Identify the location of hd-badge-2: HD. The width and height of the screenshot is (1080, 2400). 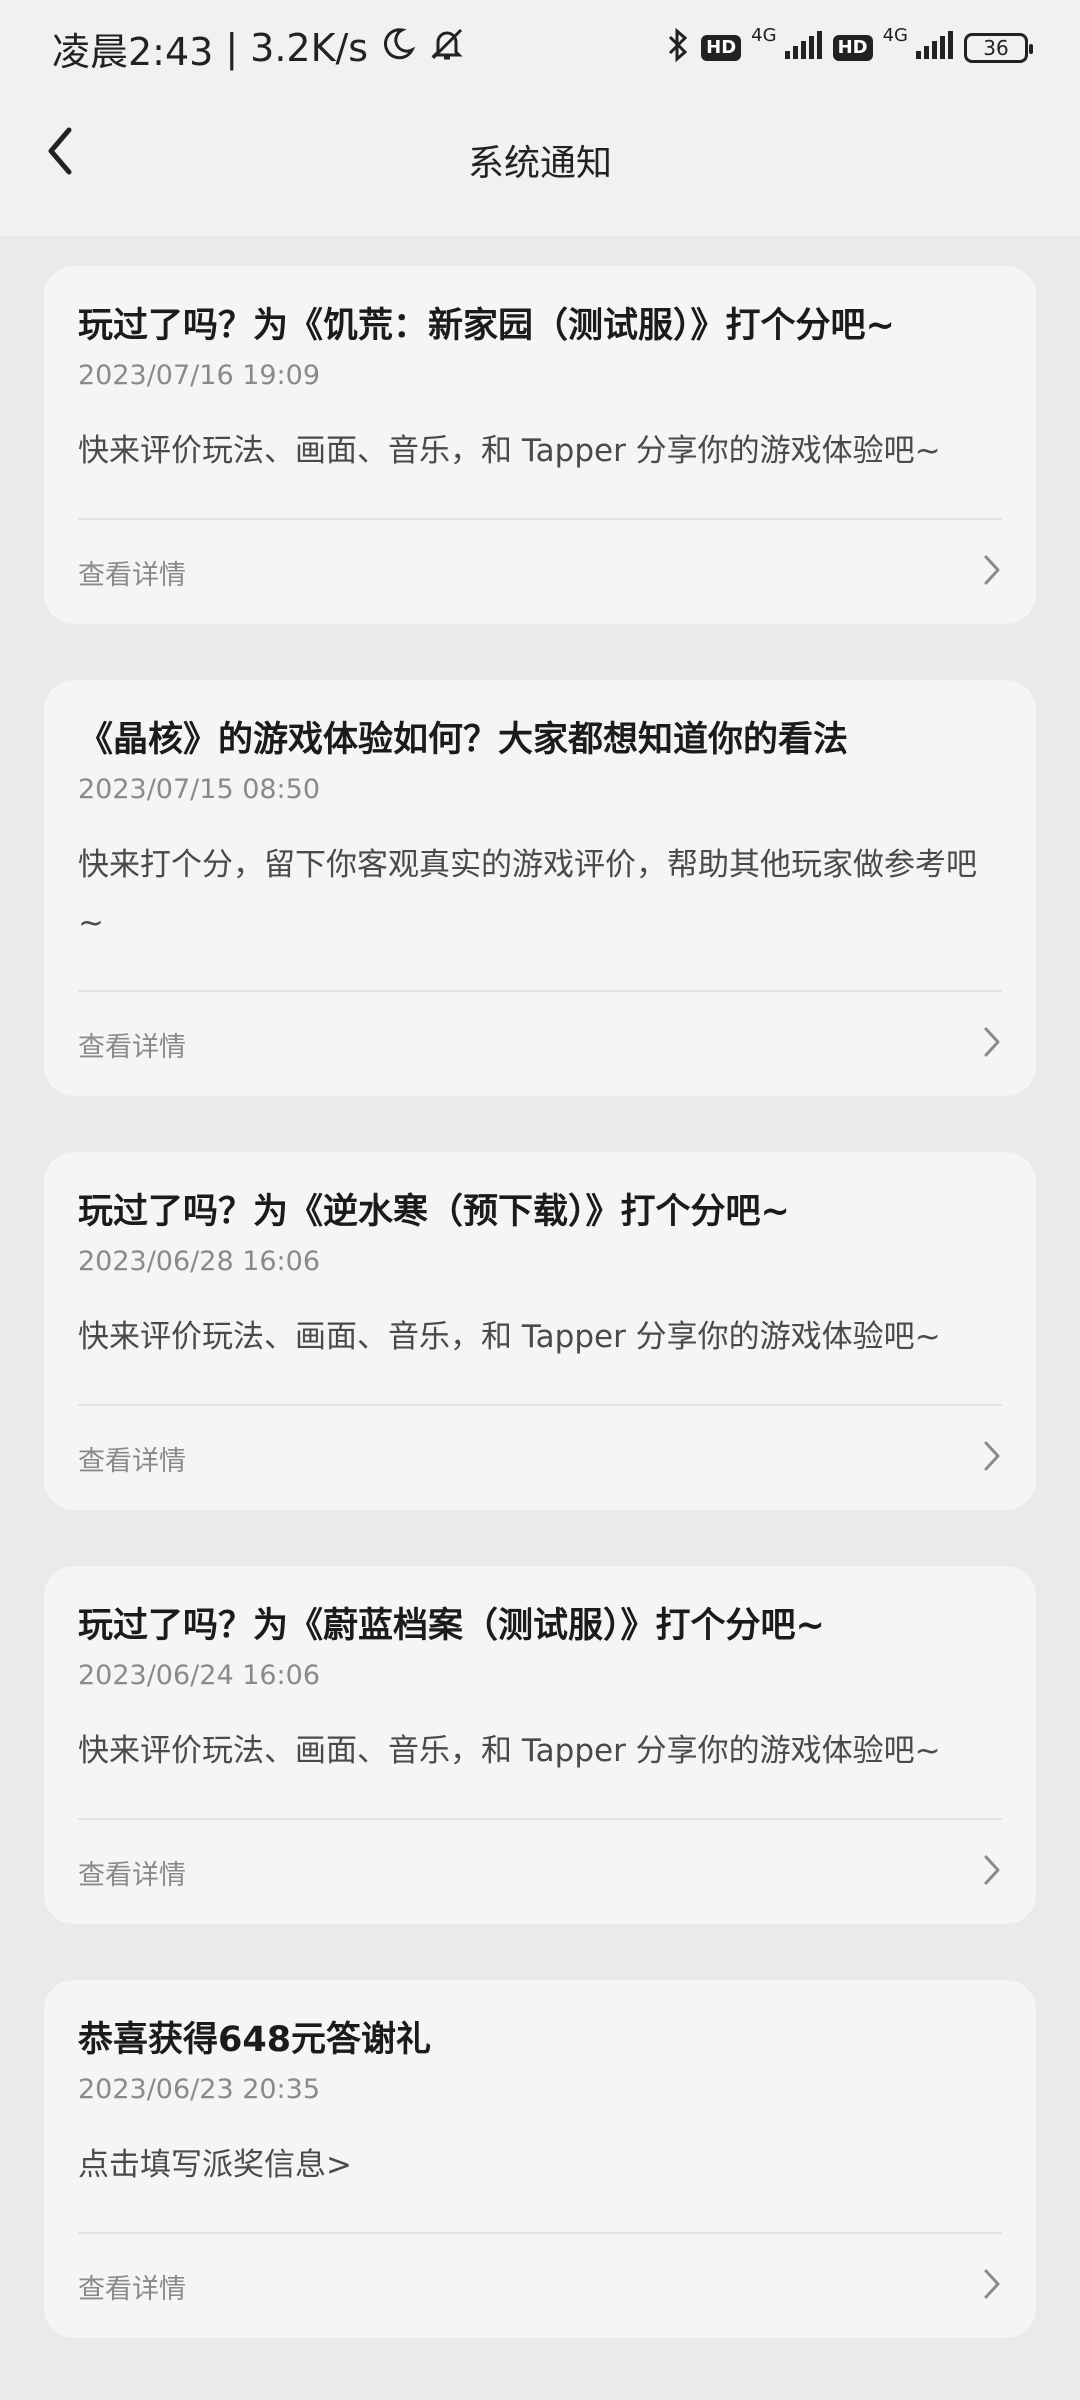
(852, 48).